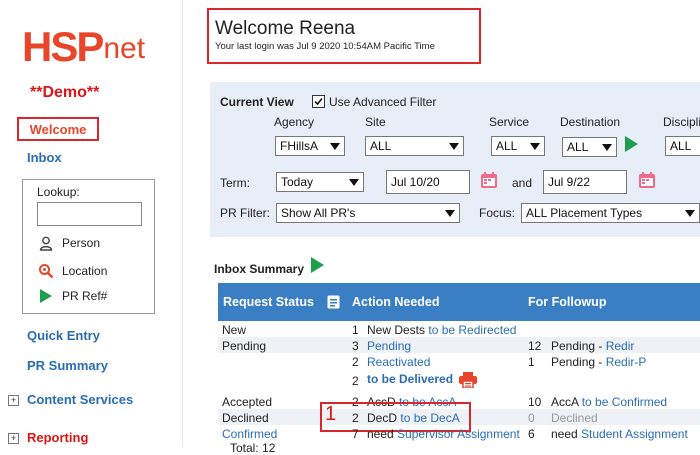  I want to click on pr-summary-nav-link: PR Summary, so click(67, 365).